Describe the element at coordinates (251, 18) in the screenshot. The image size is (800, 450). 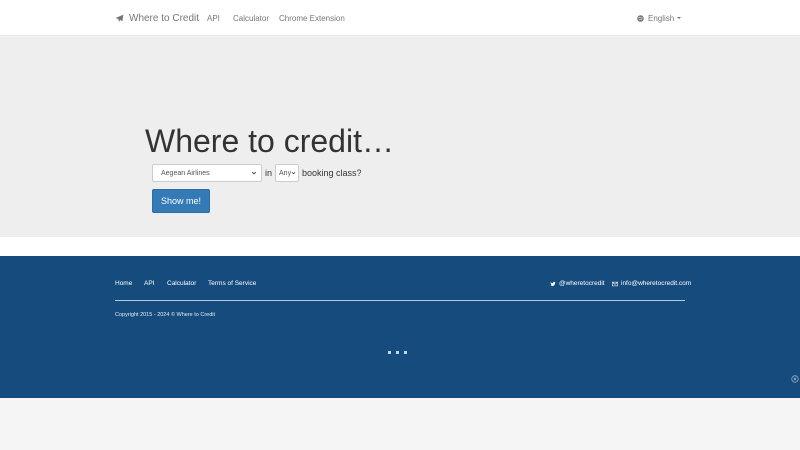
I see `nav-calculator: Calculator` at that location.